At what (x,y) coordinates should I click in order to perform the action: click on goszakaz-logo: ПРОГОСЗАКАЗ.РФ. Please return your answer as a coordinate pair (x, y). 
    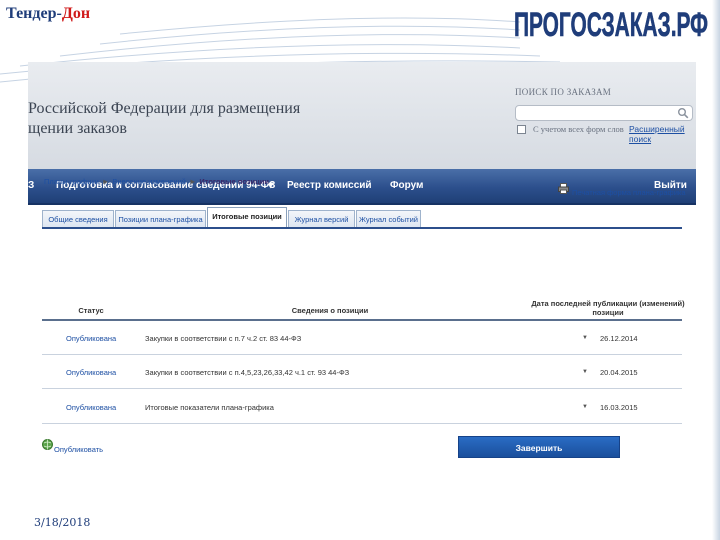
    Looking at the image, I should click on (611, 25).